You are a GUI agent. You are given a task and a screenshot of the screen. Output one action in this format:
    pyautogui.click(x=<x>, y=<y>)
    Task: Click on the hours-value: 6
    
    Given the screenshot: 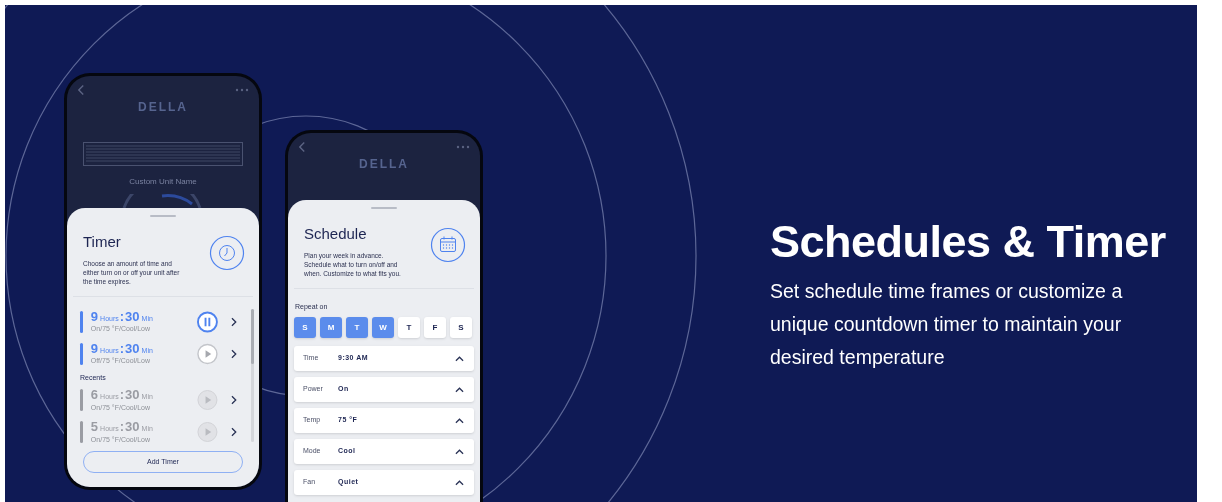 What is the action you would take?
    pyautogui.click(x=94, y=395)
    